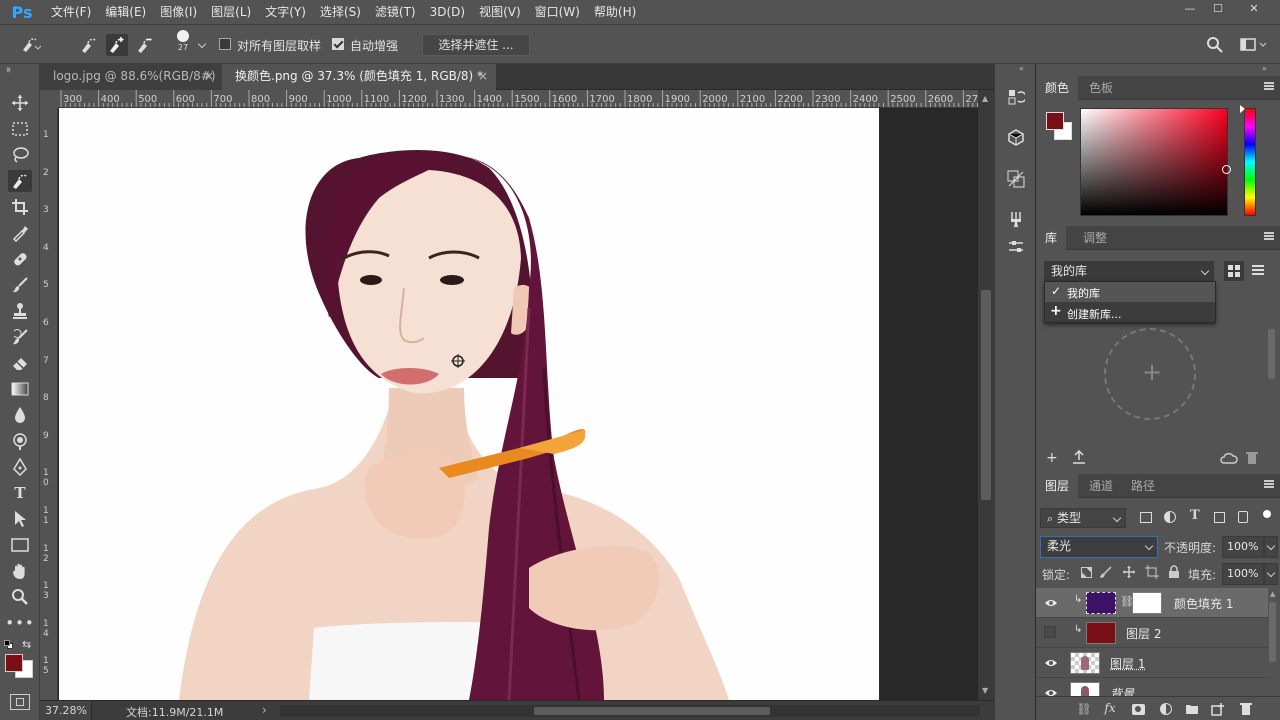 Image resolution: width=1280 pixels, height=720 pixels. I want to click on quick-selection-tool-icon, so click(20, 181).